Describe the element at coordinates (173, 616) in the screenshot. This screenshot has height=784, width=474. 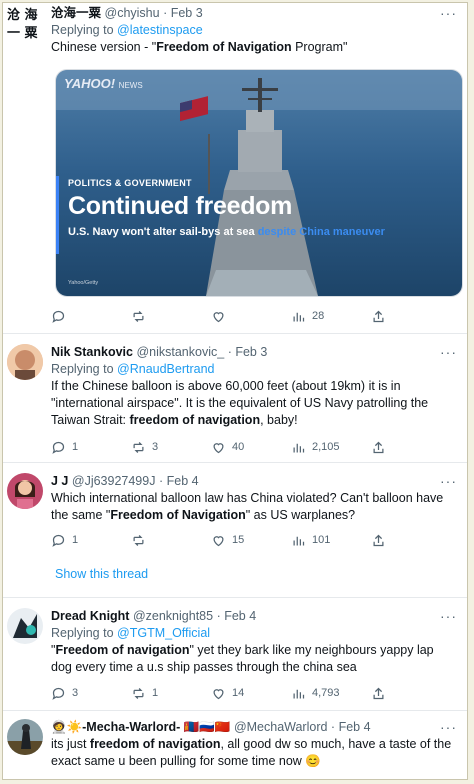
I see `author-handle: @zenknight85` at that location.